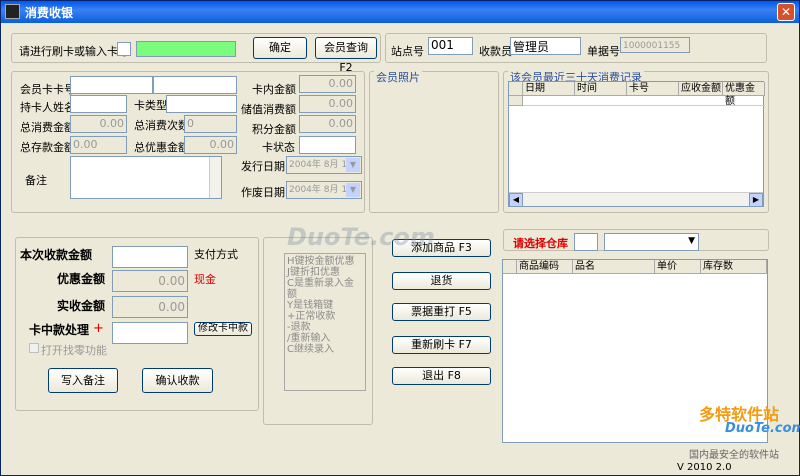  Describe the element at coordinates (150, 257) in the screenshot. I see `amount-input` at that location.